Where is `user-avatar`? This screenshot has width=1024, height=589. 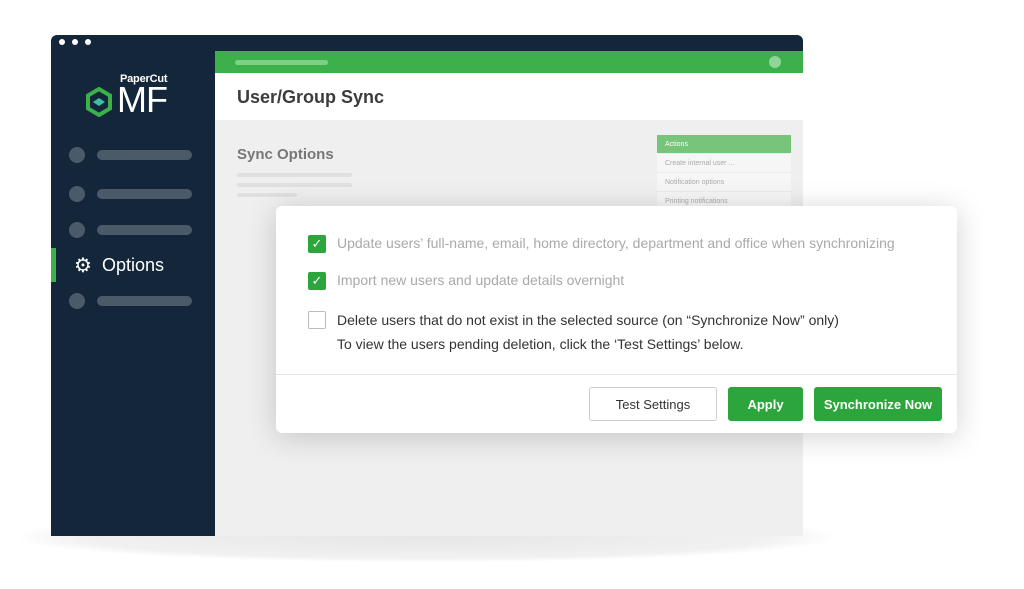 user-avatar is located at coordinates (775, 62).